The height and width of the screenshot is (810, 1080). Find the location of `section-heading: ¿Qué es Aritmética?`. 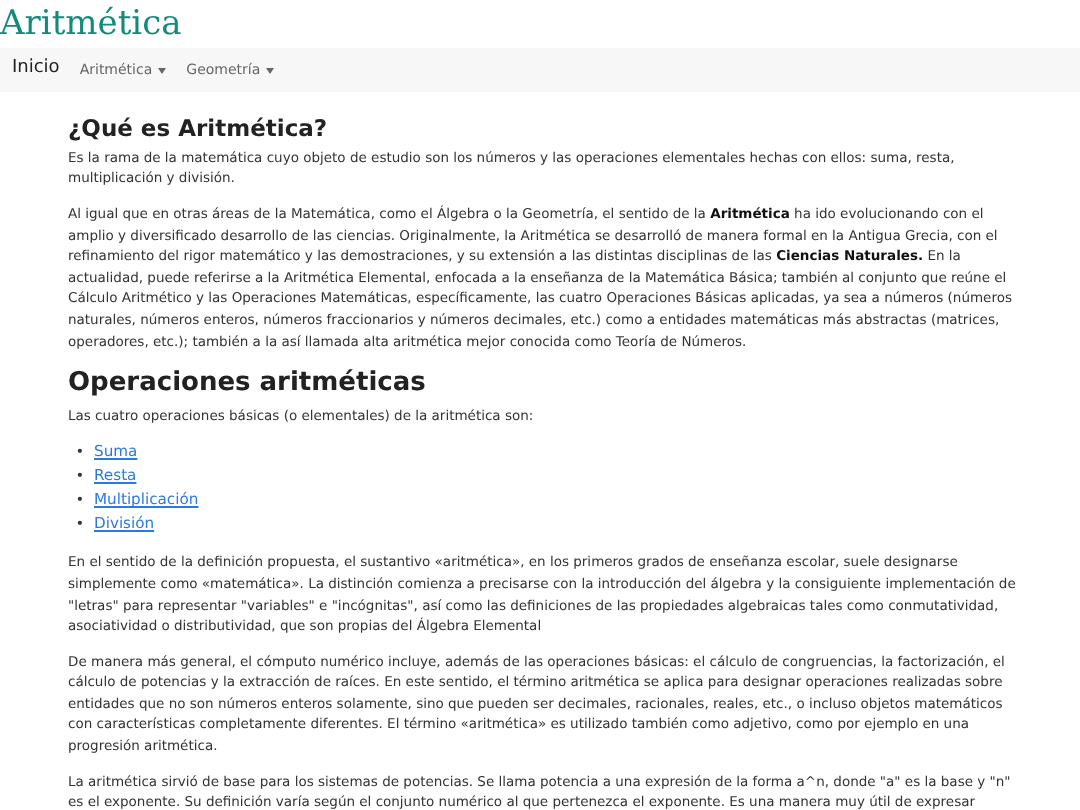

section-heading: ¿Qué es Aritmética? is located at coordinates (199, 130).